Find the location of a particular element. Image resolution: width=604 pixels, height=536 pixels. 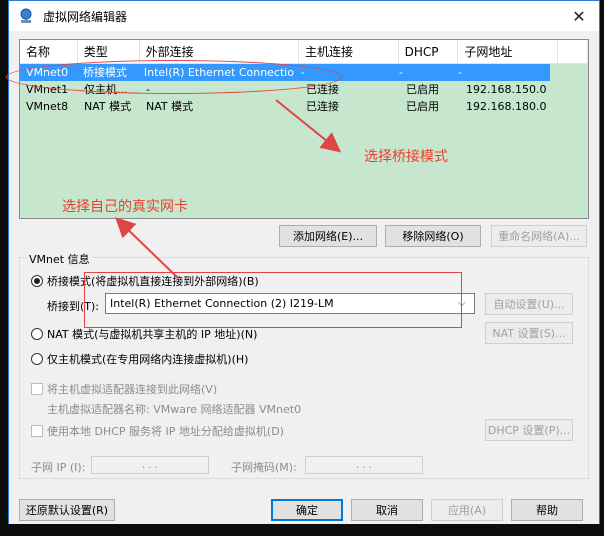

annotation-select-nic: 选择自己的真实网卡 is located at coordinates (125, 207).